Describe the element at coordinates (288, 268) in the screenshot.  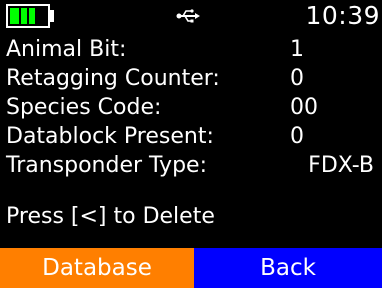
I see `back-softkey-button: Back` at that location.